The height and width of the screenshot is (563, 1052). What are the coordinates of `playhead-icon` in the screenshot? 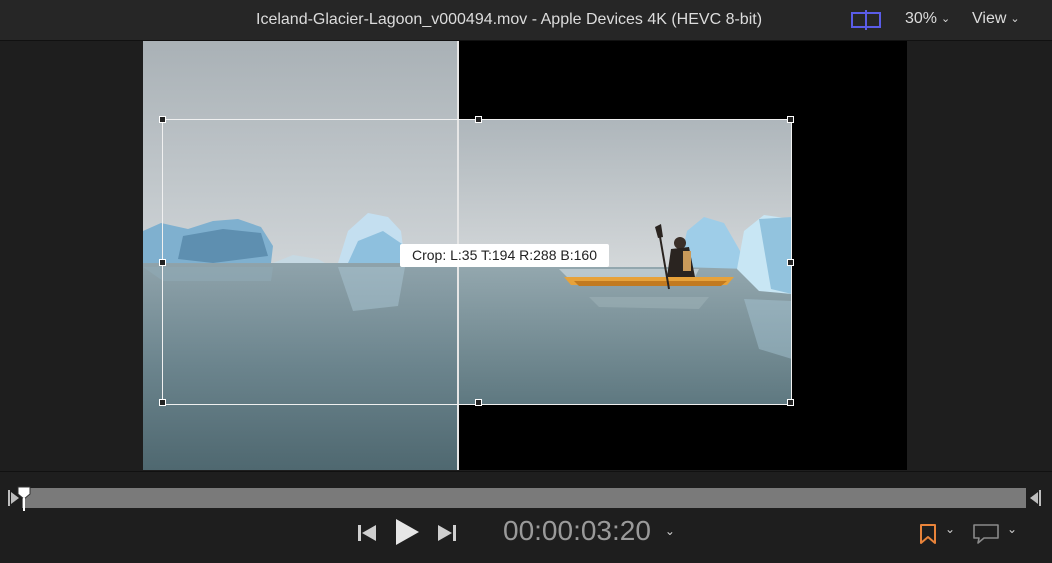 It's located at (24, 499).